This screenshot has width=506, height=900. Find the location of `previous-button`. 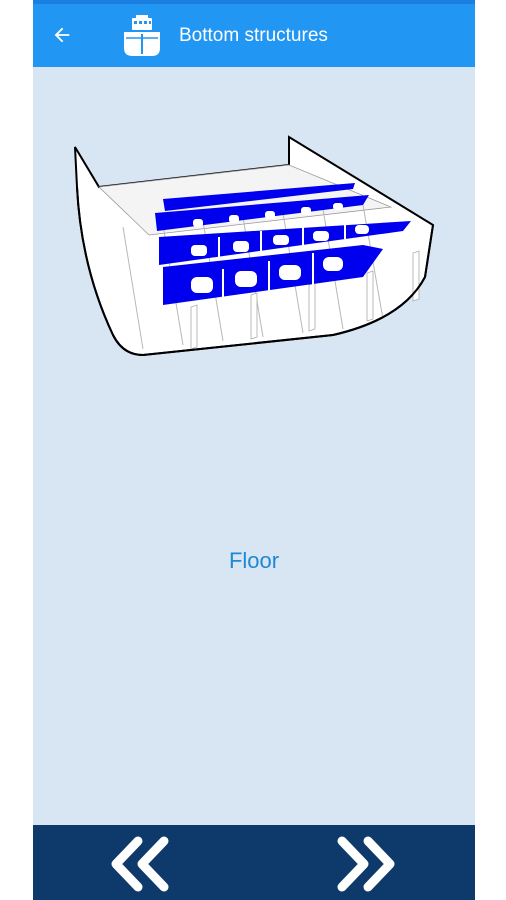

previous-button is located at coordinates (140, 864).